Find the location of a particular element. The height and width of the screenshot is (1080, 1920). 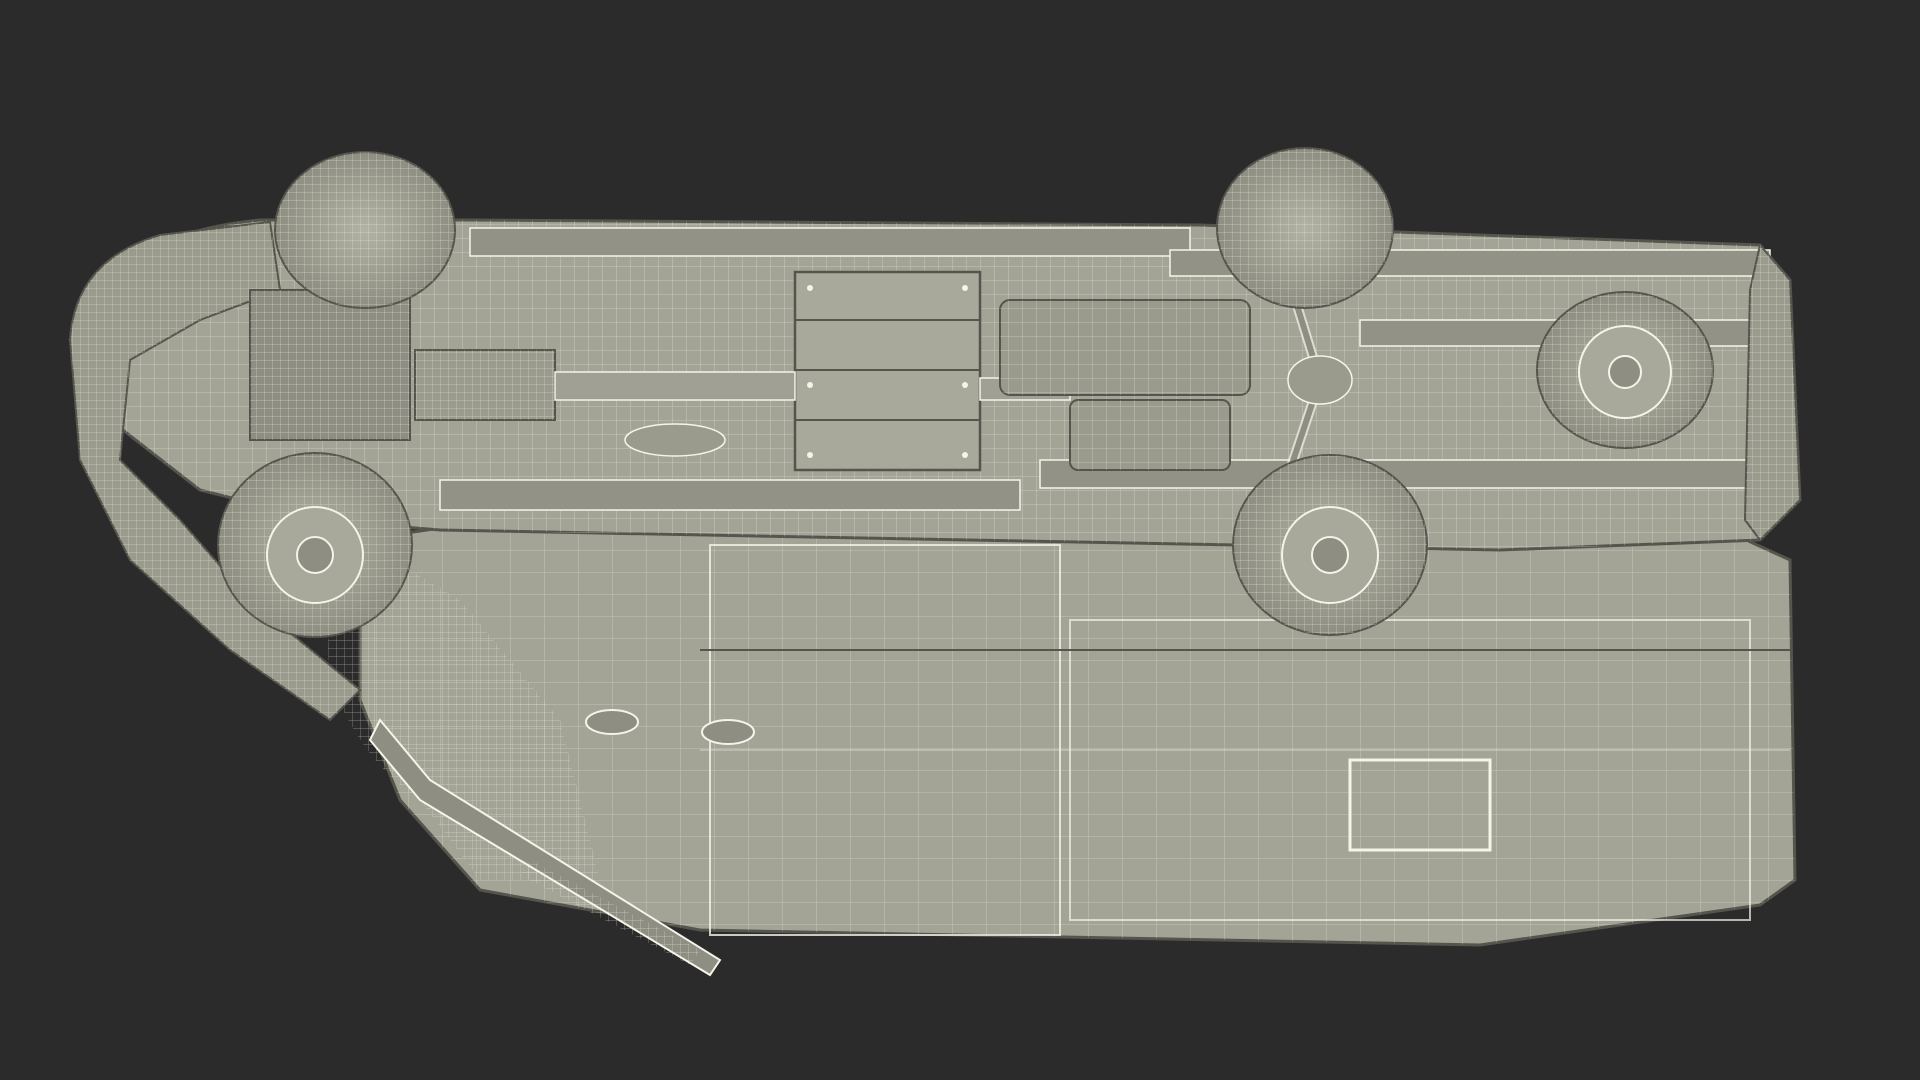

roof-vent is located at coordinates (728, 732).